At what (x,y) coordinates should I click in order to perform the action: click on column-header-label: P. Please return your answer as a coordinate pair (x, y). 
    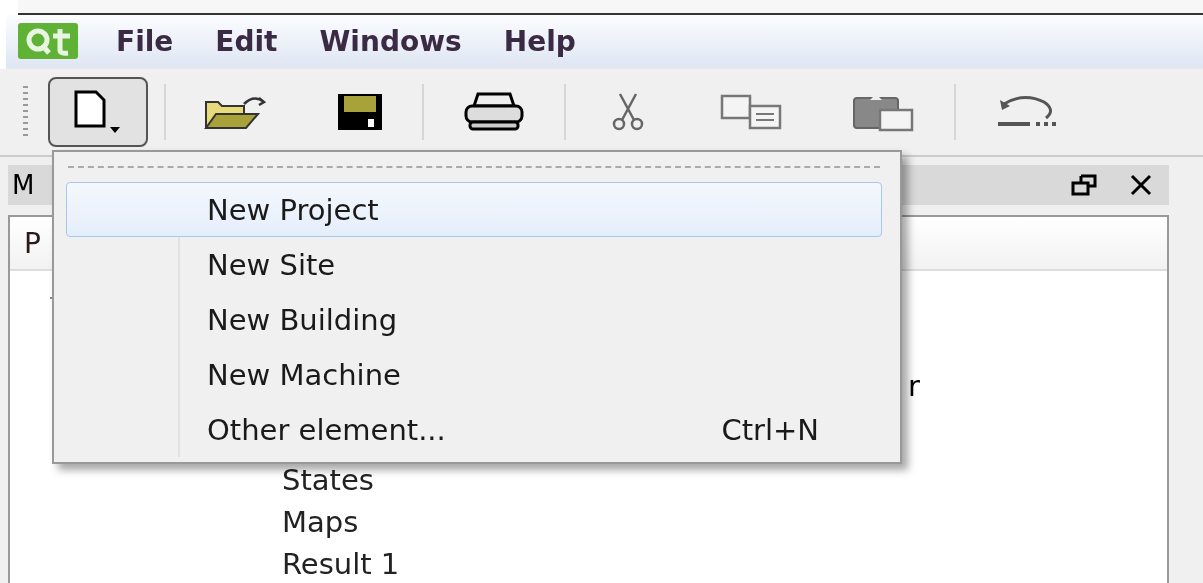
    Looking at the image, I should click on (32, 243).